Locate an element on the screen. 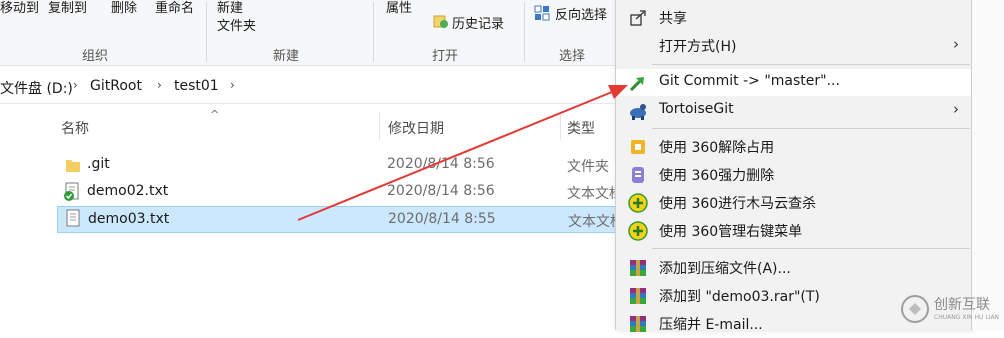  watermark-logo: 创新互联 CHUANG XIN HU LIAN is located at coordinates (952, 310).